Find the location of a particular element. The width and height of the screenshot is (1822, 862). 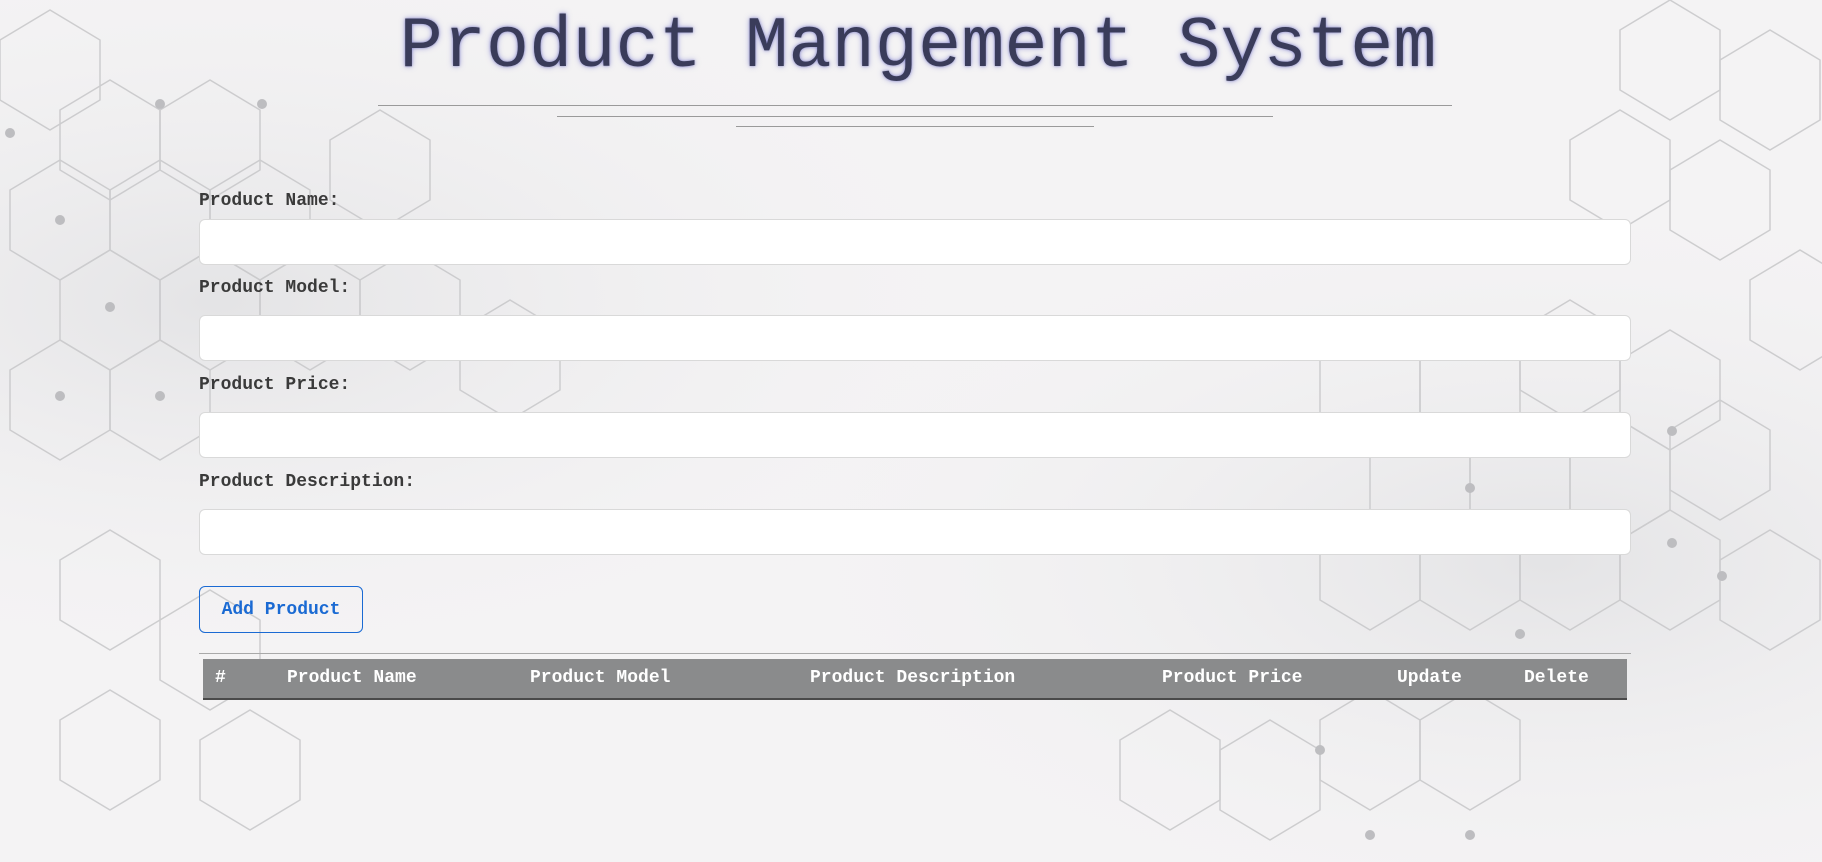

column-header-update: Update is located at coordinates (1429, 678).